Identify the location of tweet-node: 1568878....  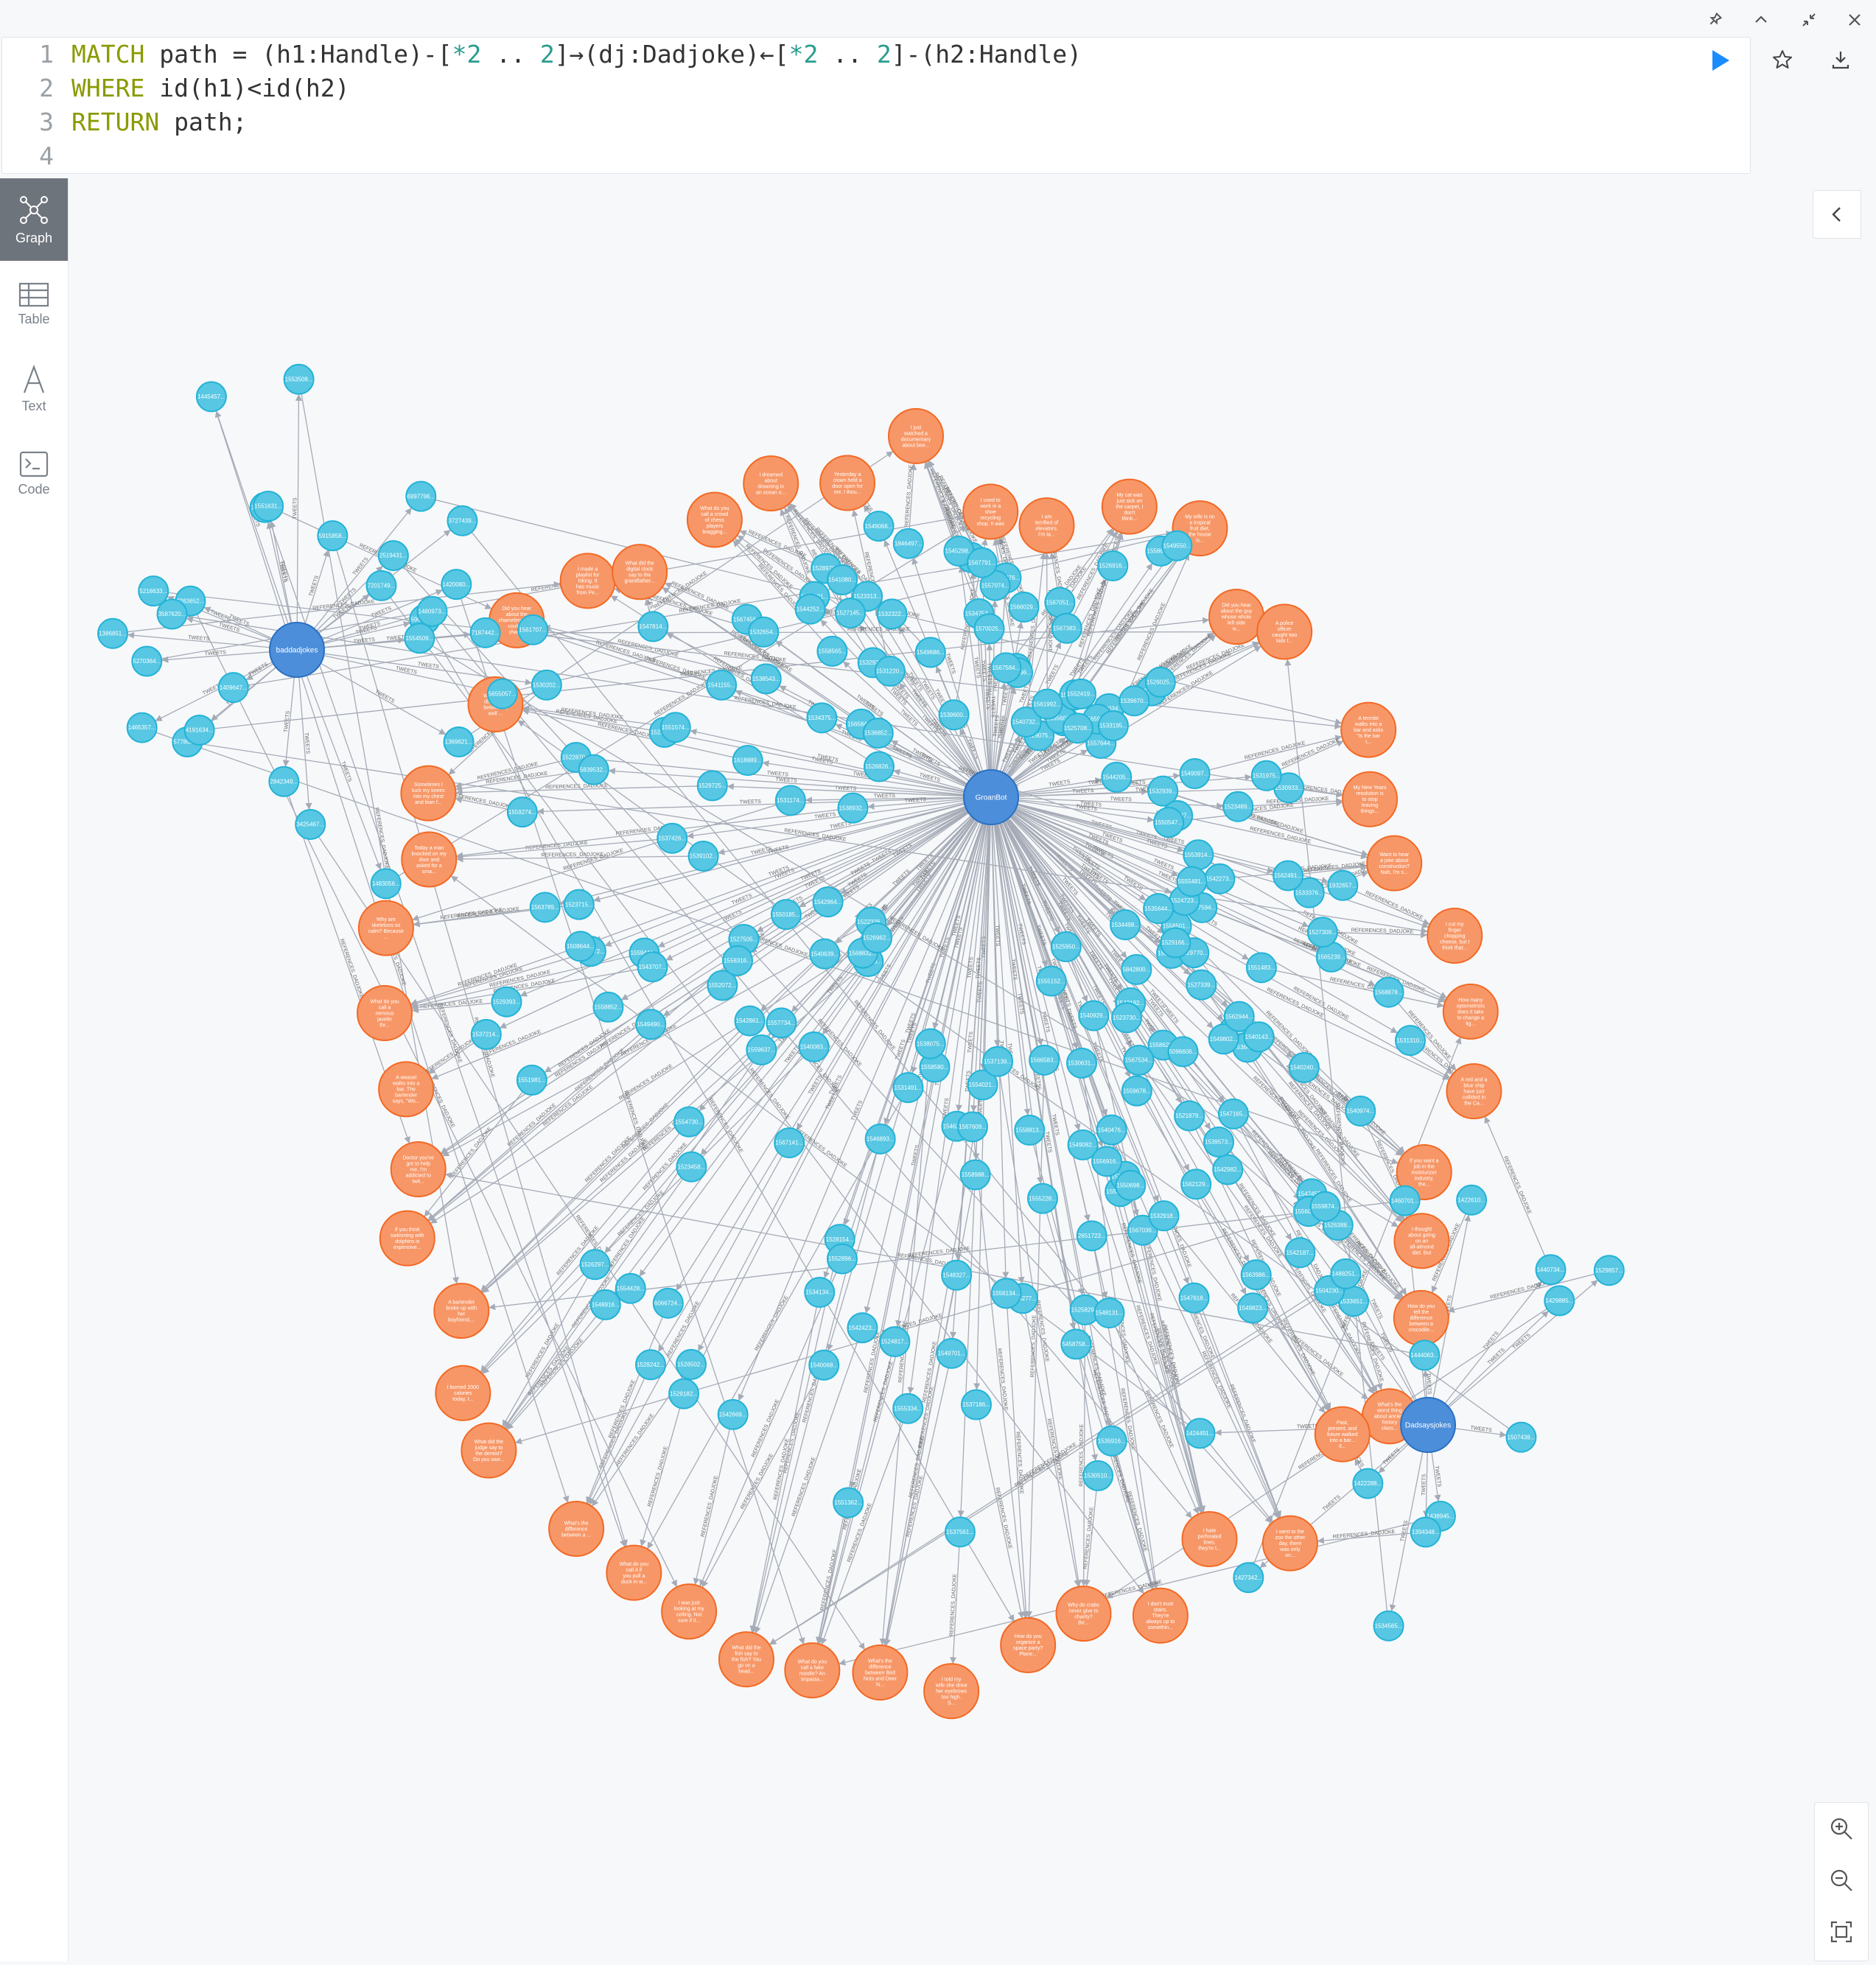
(1388, 992).